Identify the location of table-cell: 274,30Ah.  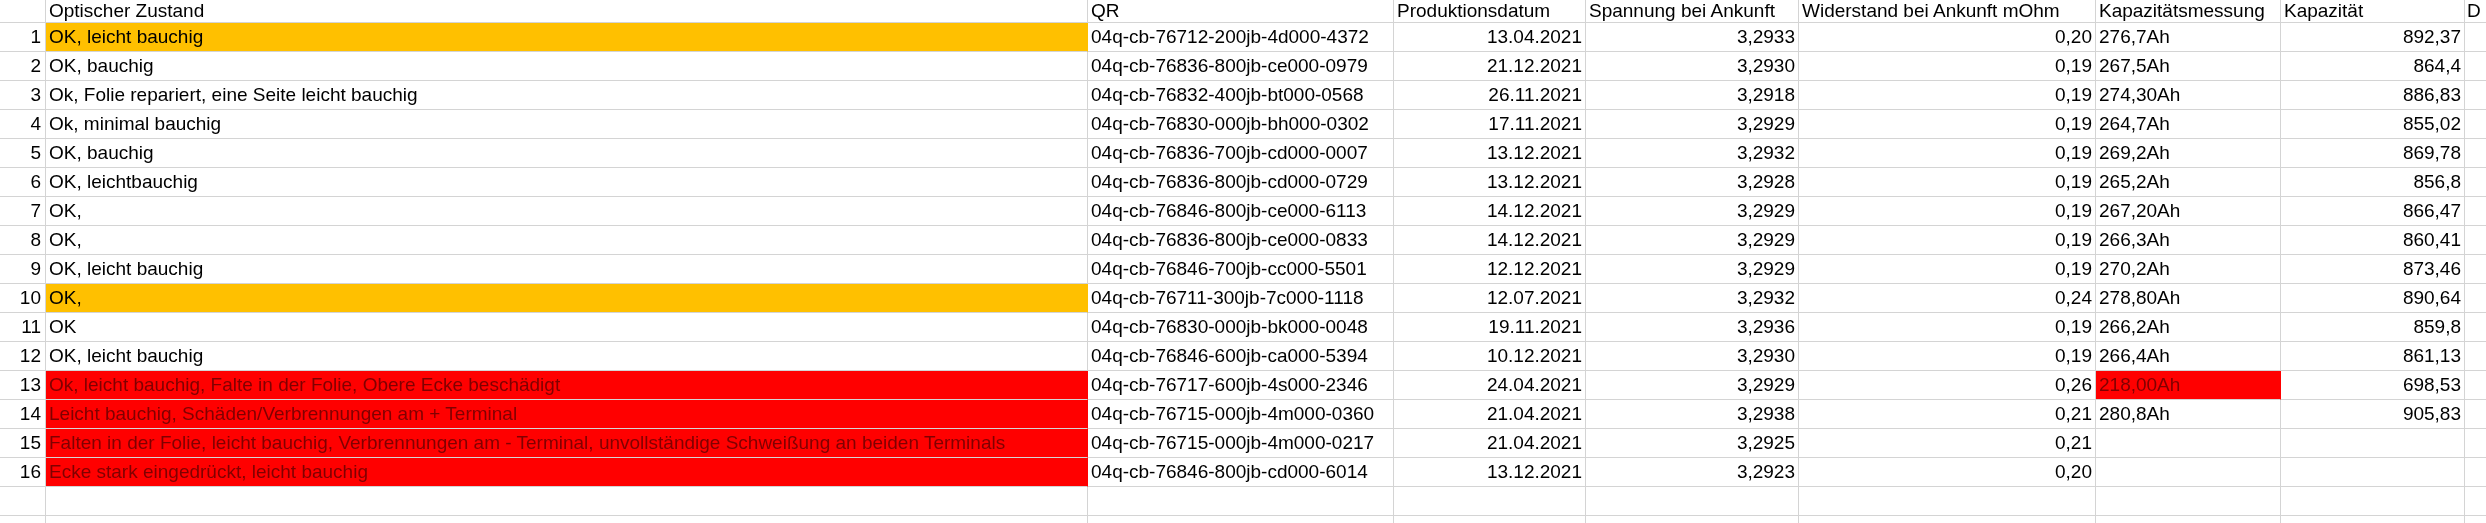
(2188, 95).